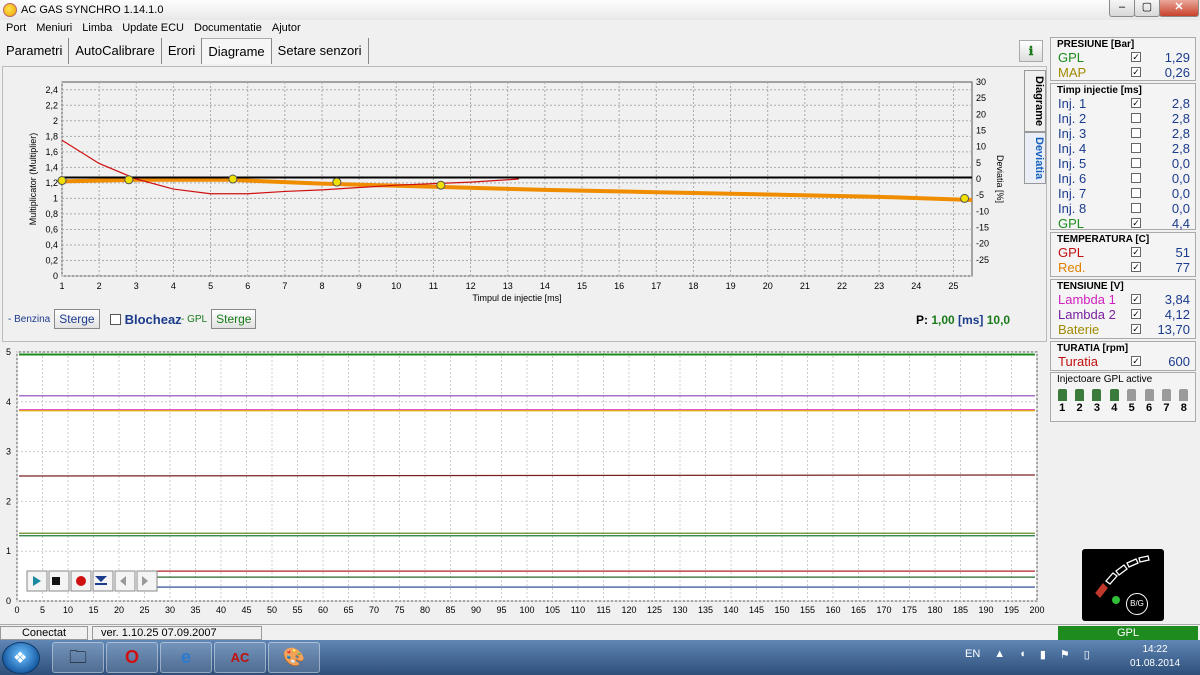 Image resolution: width=1200 pixels, height=675 pixels. Describe the element at coordinates (1136, 267) in the screenshot. I see `temperatura-red-checkbox: ✓` at that location.